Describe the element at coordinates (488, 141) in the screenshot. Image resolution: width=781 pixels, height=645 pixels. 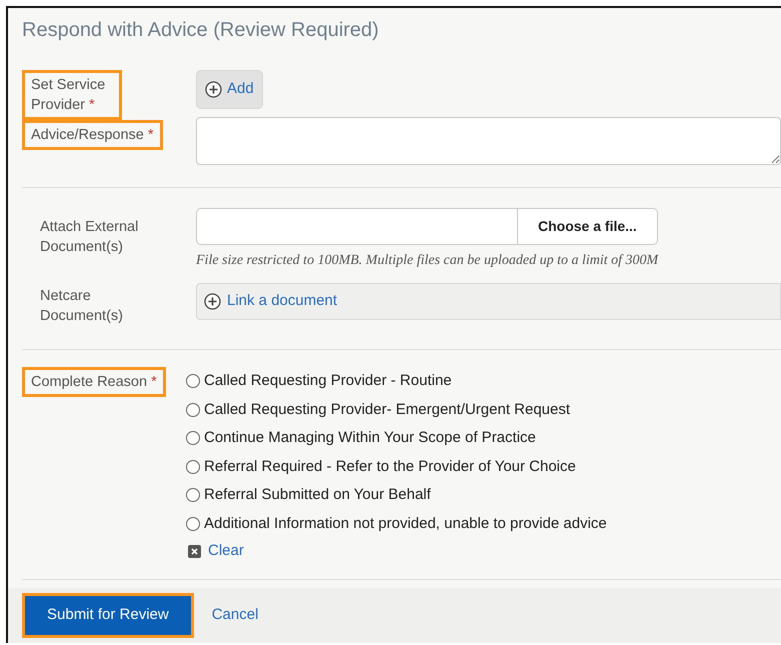
I see `advice-field` at that location.